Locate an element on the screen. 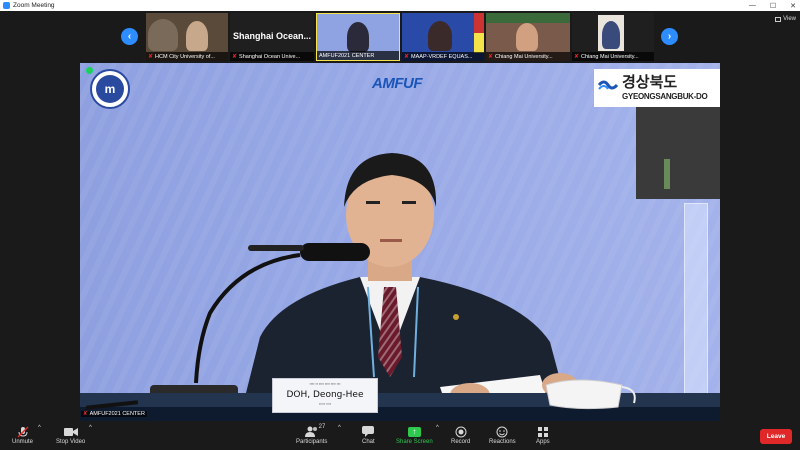  chat-bubble-icon is located at coordinates (368, 431).